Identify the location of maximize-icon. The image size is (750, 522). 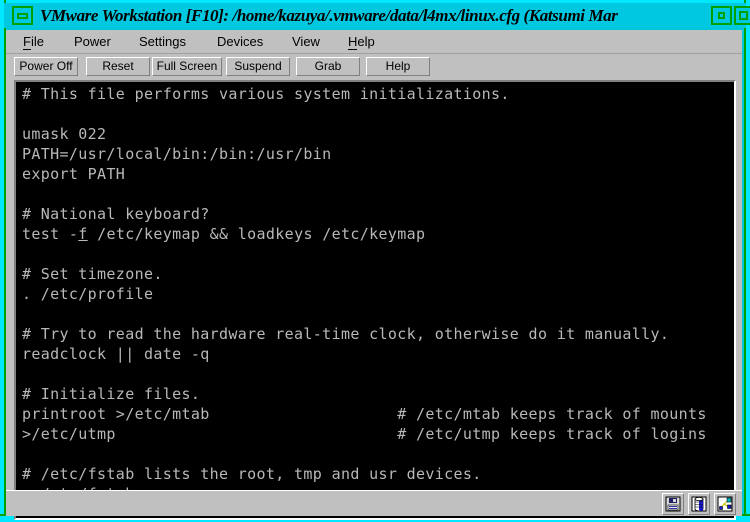
(743, 15).